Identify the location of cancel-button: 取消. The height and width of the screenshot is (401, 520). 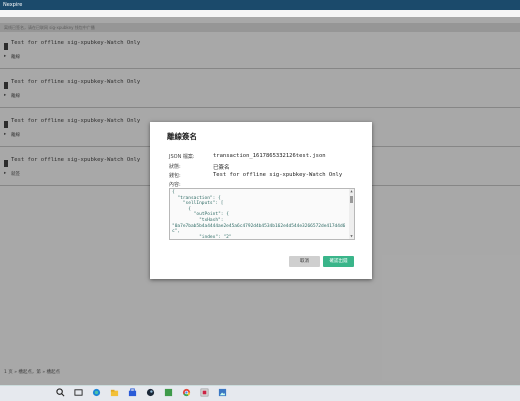
(304, 261).